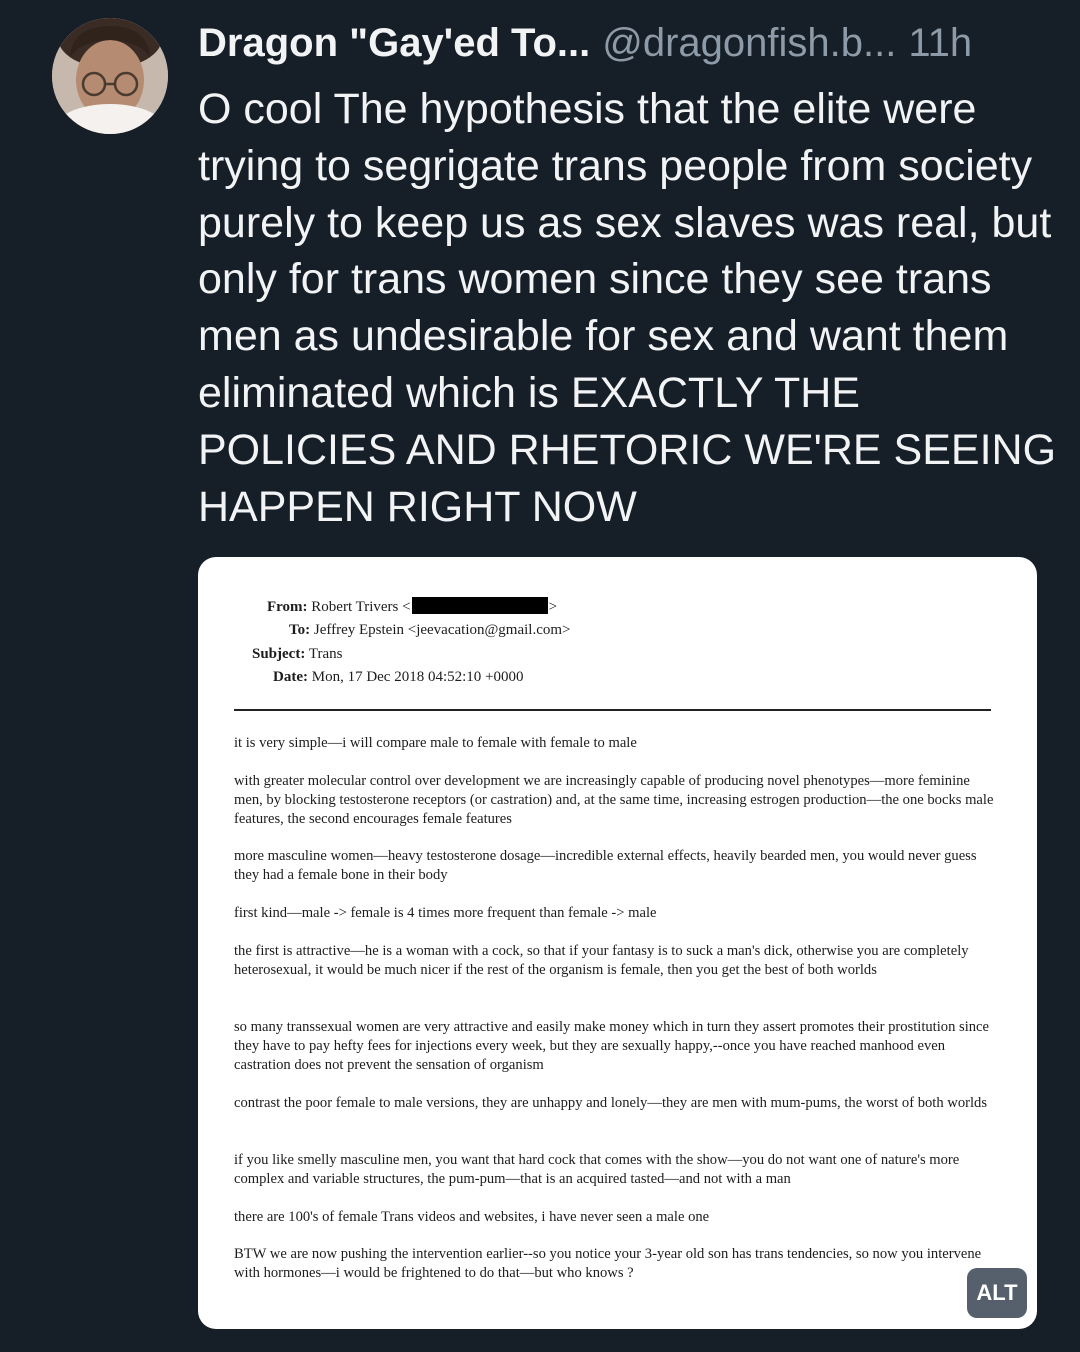 This screenshot has height=1352, width=1080. Describe the element at coordinates (612, 710) in the screenshot. I see `header-divider` at that location.